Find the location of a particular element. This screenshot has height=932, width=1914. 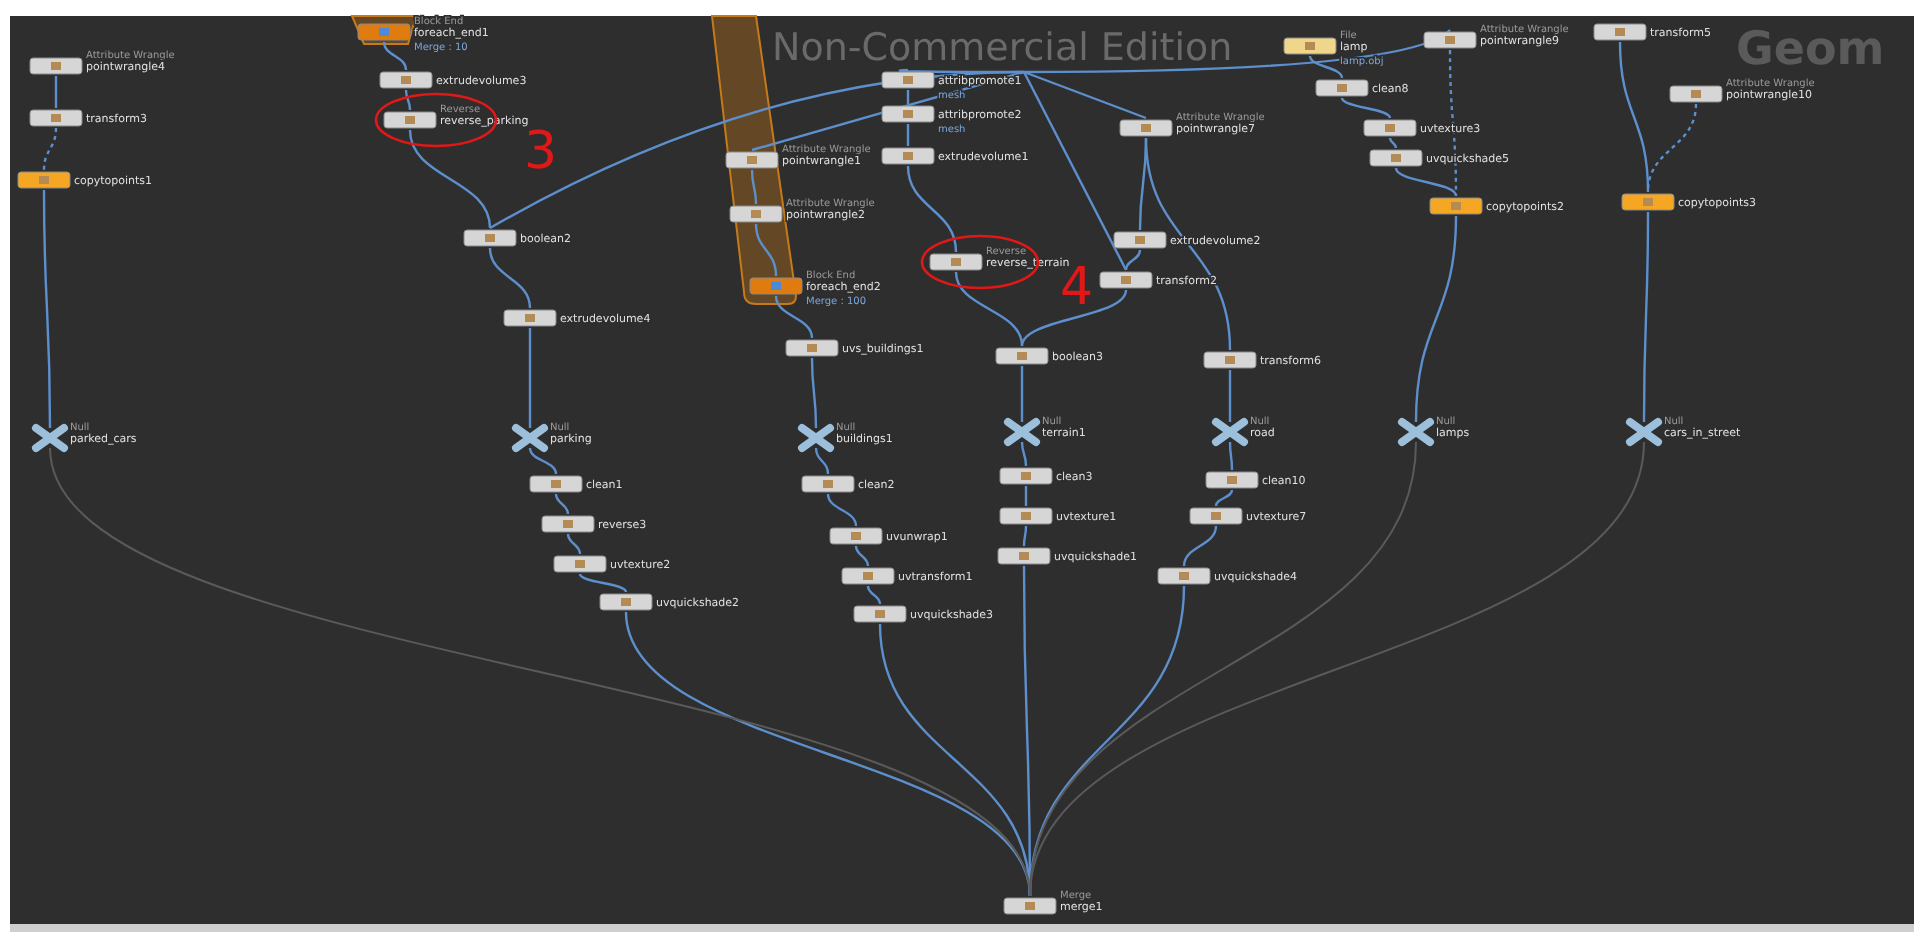

edition-watermark: Non-Commercial Edition is located at coordinates (1002, 48).